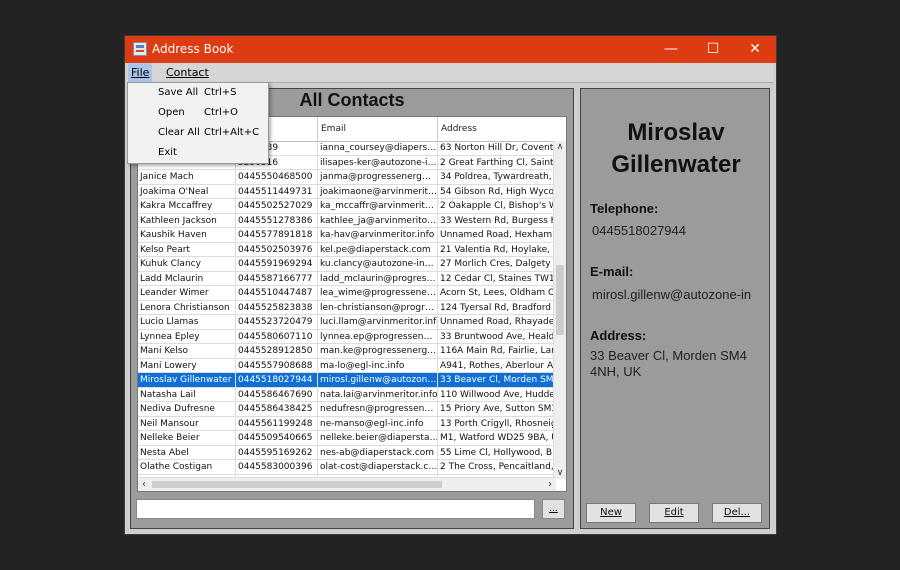 This screenshot has height=570, width=900. I want to click on cell-address: A941, Rothes, Aberlour AB, so click(498, 365).